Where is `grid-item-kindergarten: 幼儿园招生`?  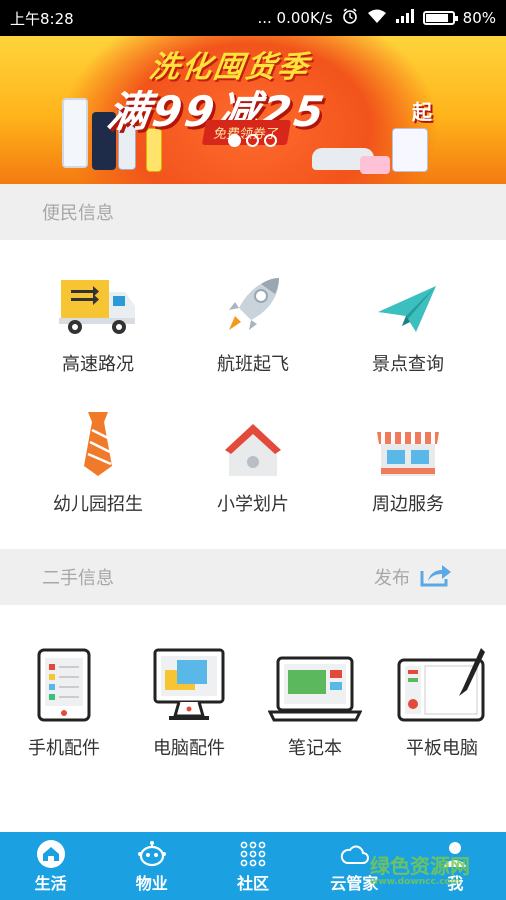
grid-item-kindergarten: 幼儿园招生 is located at coordinates (98, 462).